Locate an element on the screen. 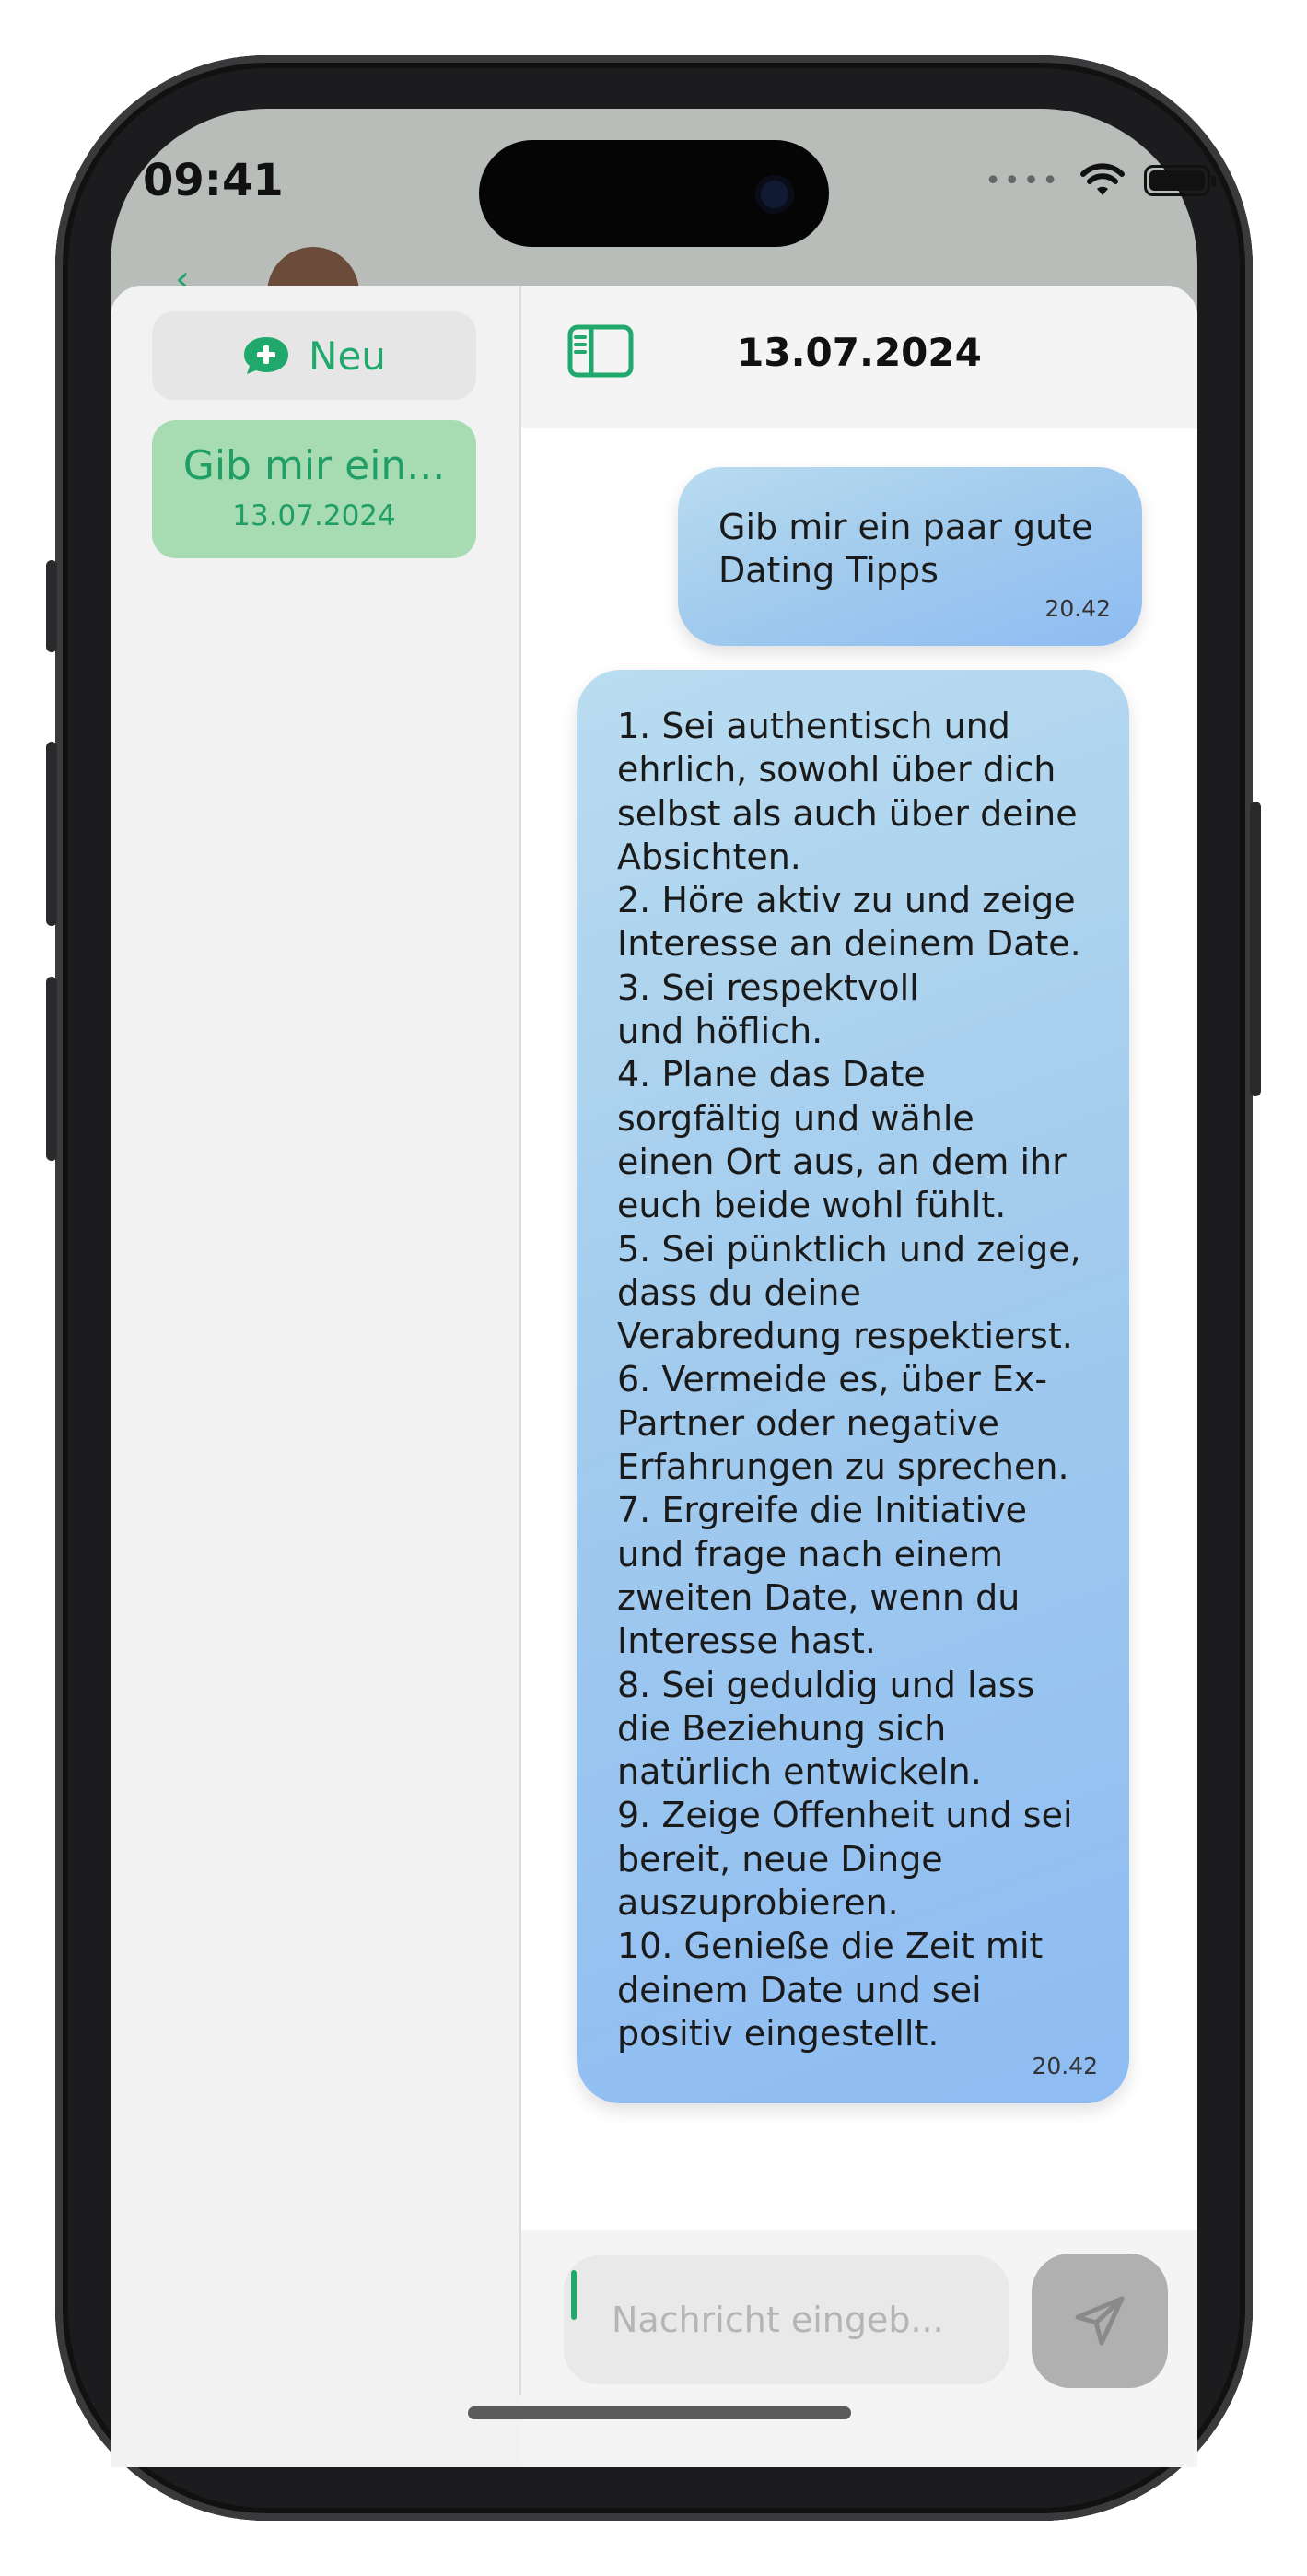 The height and width of the screenshot is (2576, 1307). signal-dots-icon: •••• is located at coordinates (1023, 180).